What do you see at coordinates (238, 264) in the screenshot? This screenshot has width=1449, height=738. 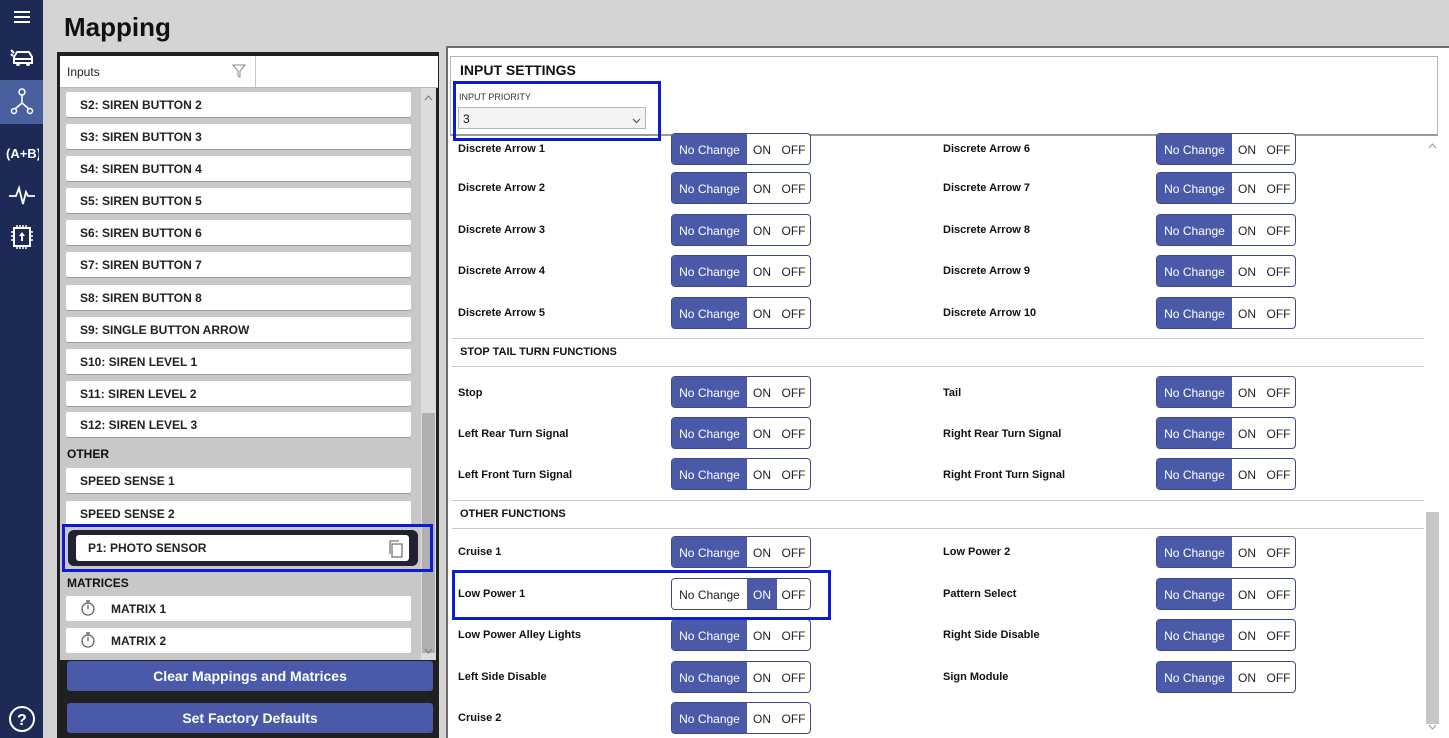 I see `list-item: S7: SIREN BUTTON 7` at bounding box center [238, 264].